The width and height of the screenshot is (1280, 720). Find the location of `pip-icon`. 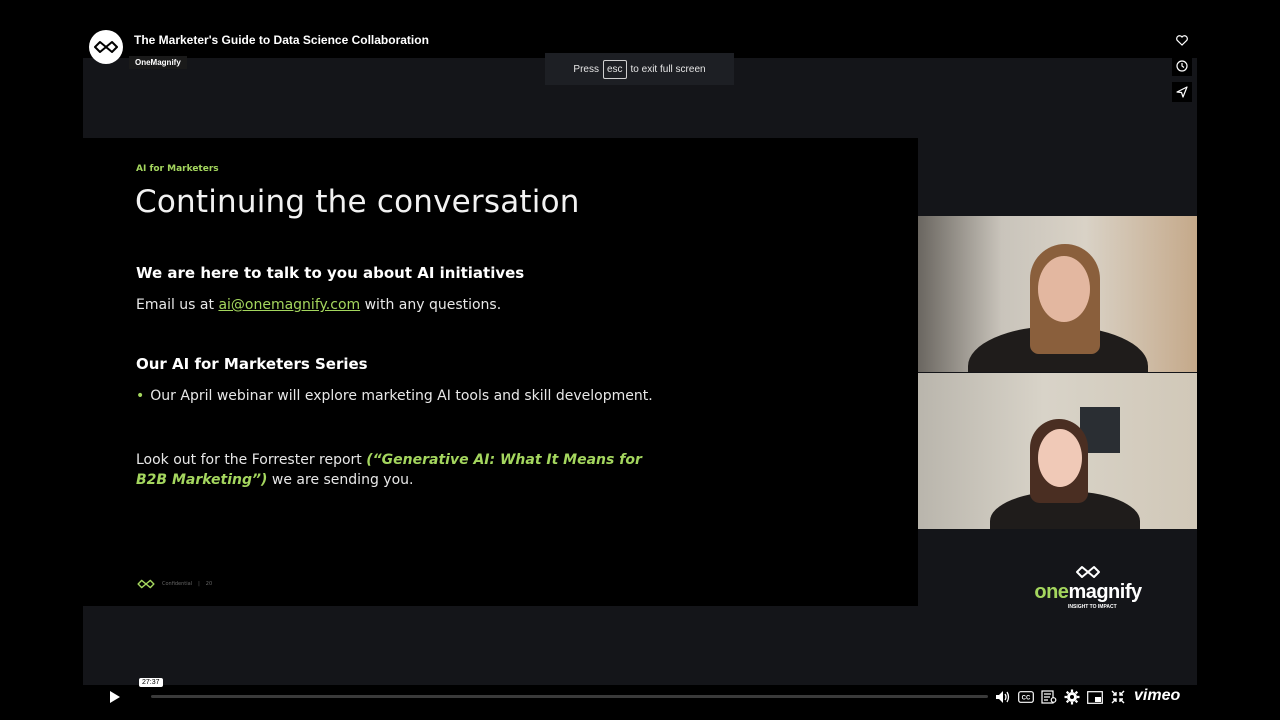

pip-icon is located at coordinates (1095, 697).